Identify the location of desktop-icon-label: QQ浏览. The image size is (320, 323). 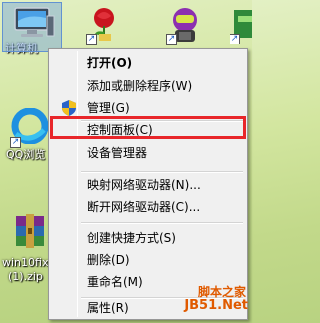
(26, 154).